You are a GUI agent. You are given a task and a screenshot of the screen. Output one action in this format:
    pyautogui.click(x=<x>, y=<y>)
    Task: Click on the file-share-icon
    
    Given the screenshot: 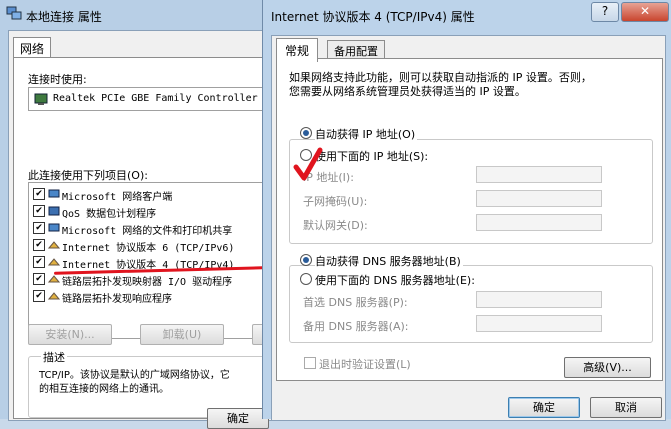 What is the action you would take?
    pyautogui.click(x=54, y=229)
    